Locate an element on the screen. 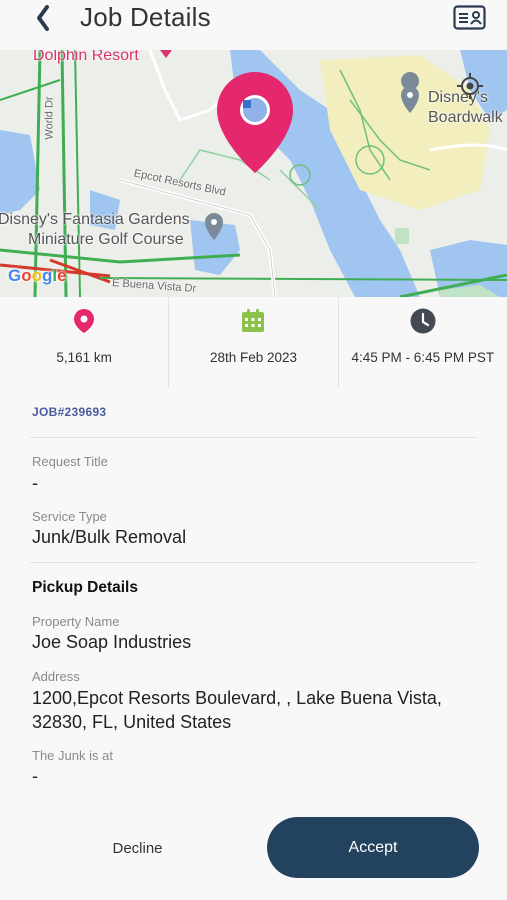 Image resolution: width=507 pixels, height=900 pixels. job-number: JOB#239693 is located at coordinates (69, 412).